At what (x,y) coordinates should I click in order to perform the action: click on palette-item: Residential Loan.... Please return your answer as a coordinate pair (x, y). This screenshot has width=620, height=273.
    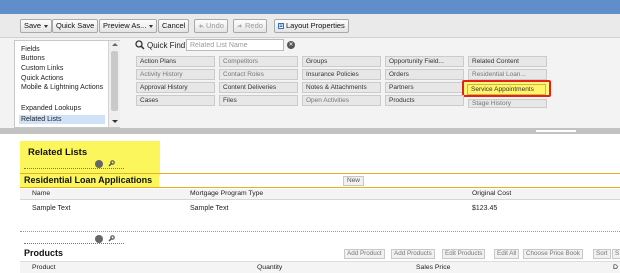
    Looking at the image, I should click on (507, 74).